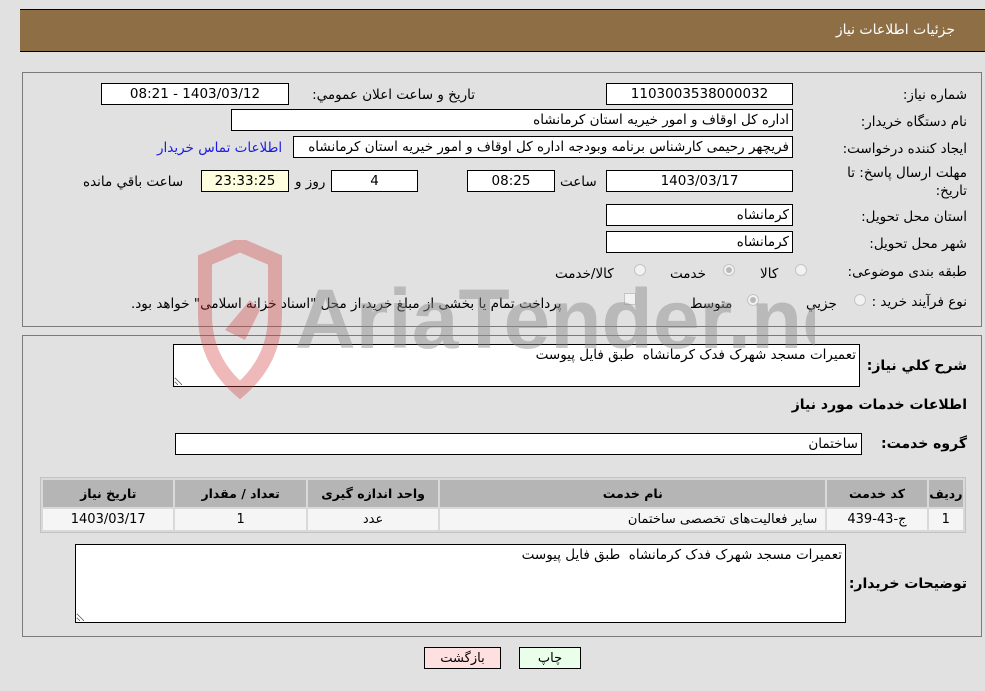 Image resolution: width=985 pixels, height=691 pixels. Describe the element at coordinates (879, 405) in the screenshot. I see `services-section-title: اطلاعات خدمات مورد نیاز` at that location.